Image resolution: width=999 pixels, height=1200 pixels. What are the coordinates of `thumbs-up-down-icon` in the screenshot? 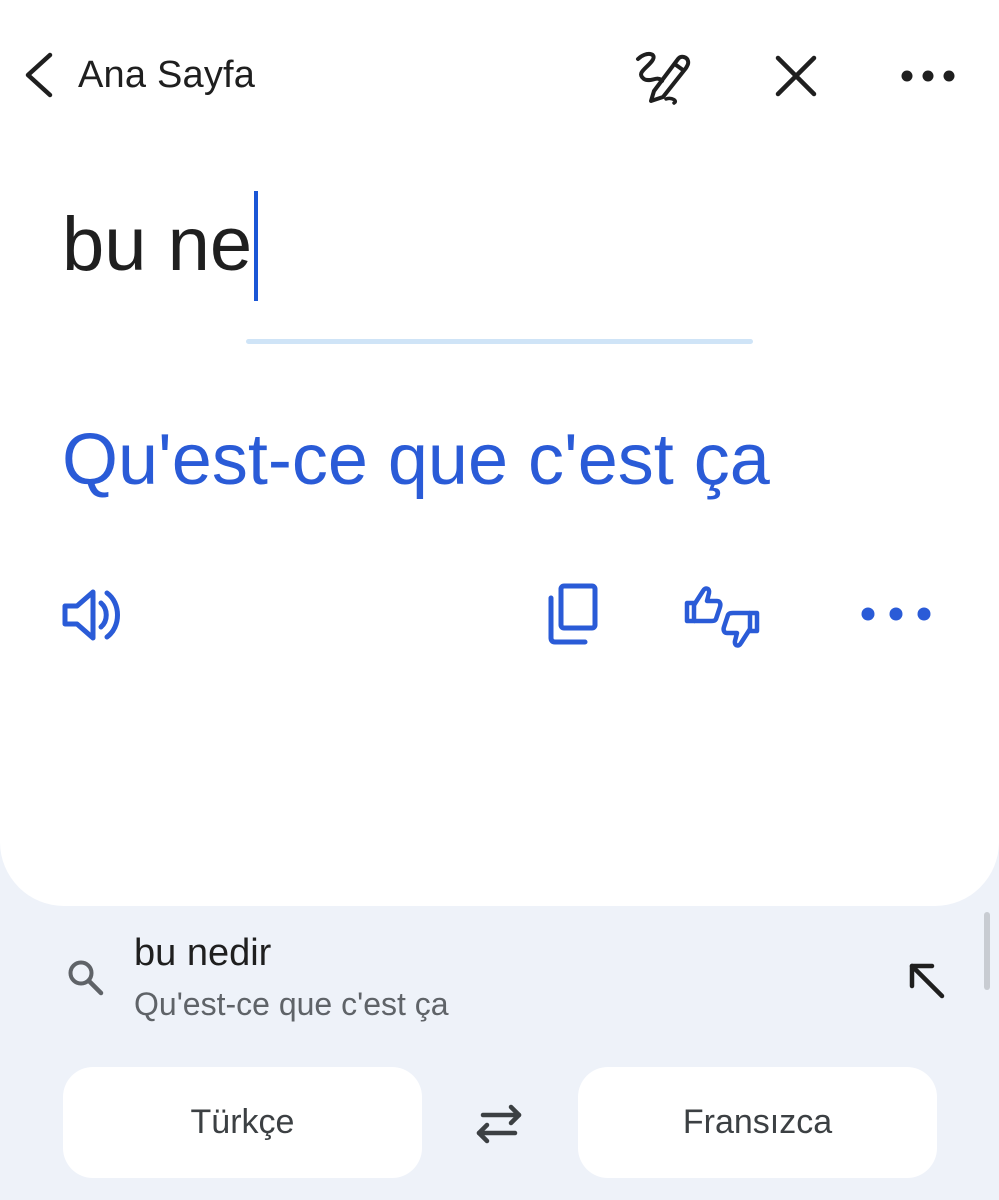 It's located at (722, 616).